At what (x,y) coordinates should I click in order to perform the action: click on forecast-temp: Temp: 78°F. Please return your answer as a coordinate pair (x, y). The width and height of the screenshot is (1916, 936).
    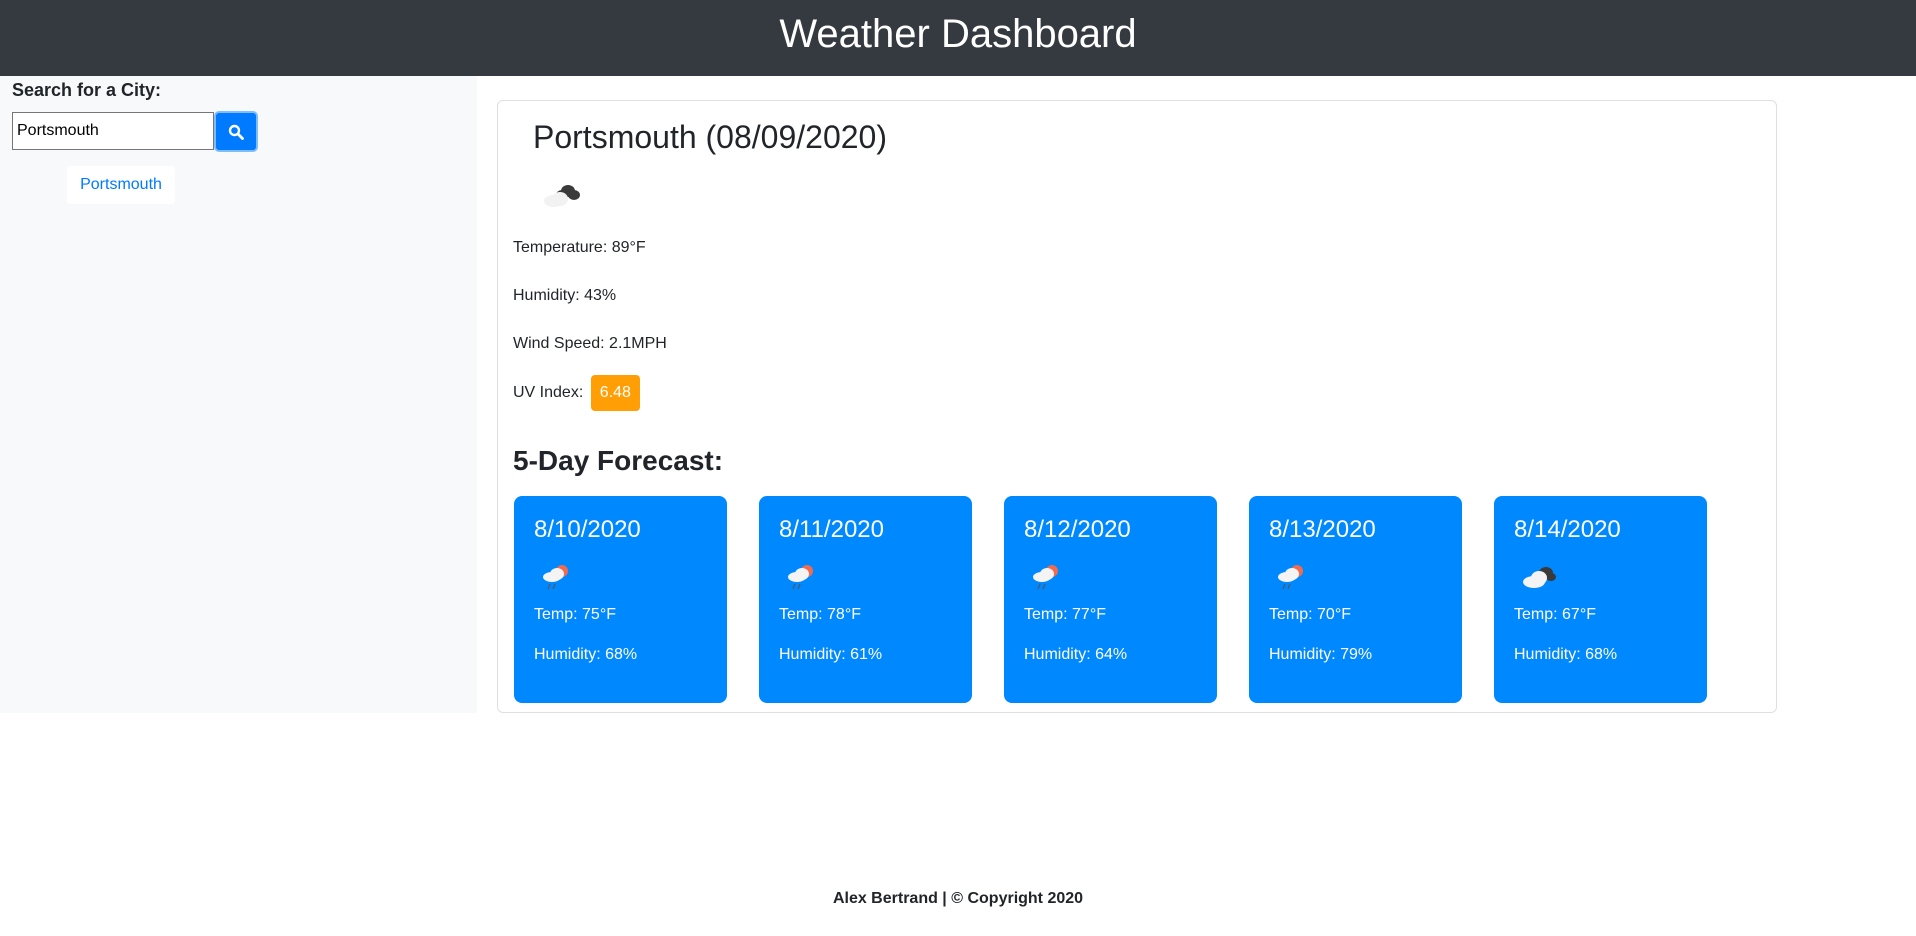
    Looking at the image, I should click on (820, 614).